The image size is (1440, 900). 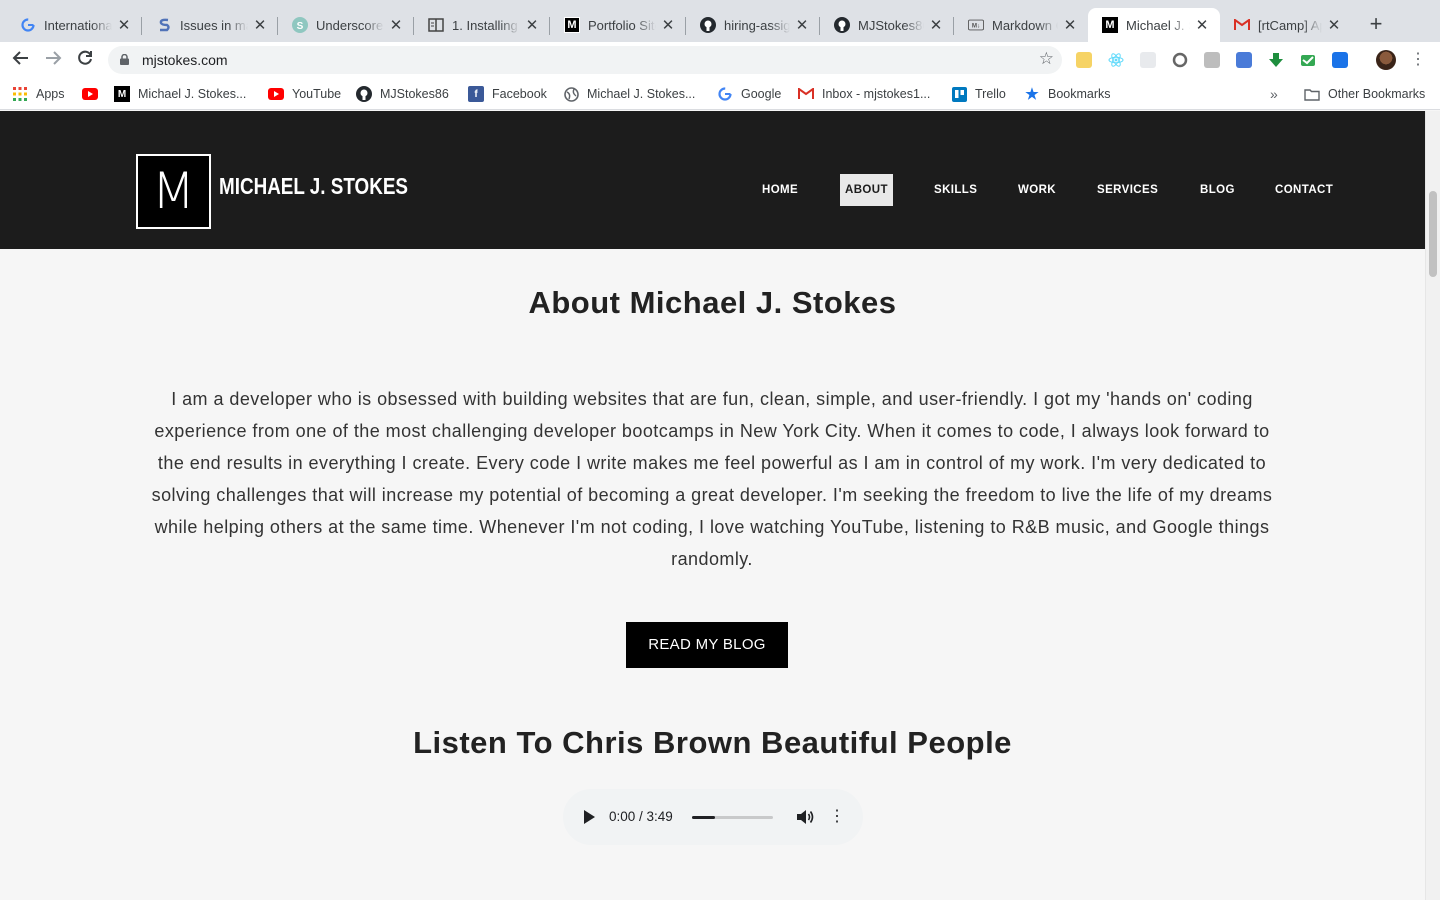 I want to click on other-bookmarks-folder: Other Bookmarks, so click(x=1364, y=94).